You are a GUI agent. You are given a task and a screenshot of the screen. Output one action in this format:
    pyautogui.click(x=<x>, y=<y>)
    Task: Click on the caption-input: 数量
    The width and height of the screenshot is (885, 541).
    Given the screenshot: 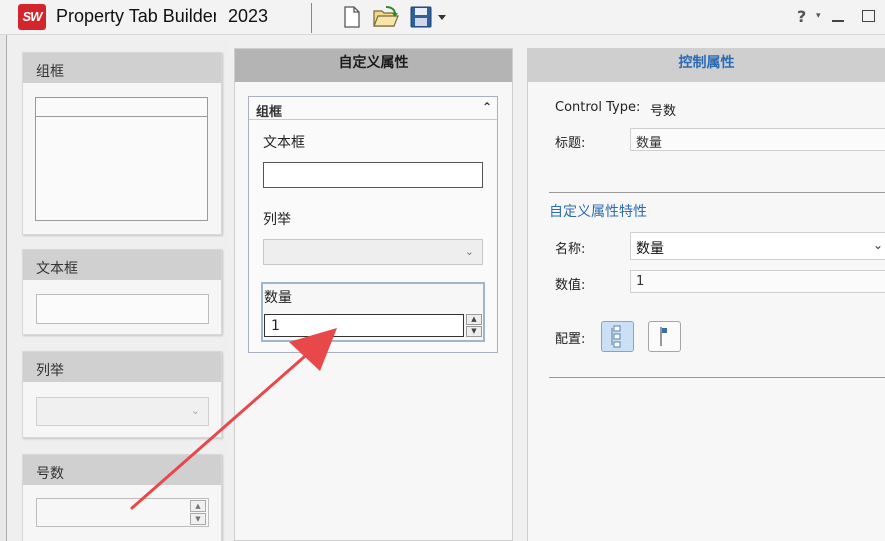 What is the action you would take?
    pyautogui.click(x=757, y=139)
    